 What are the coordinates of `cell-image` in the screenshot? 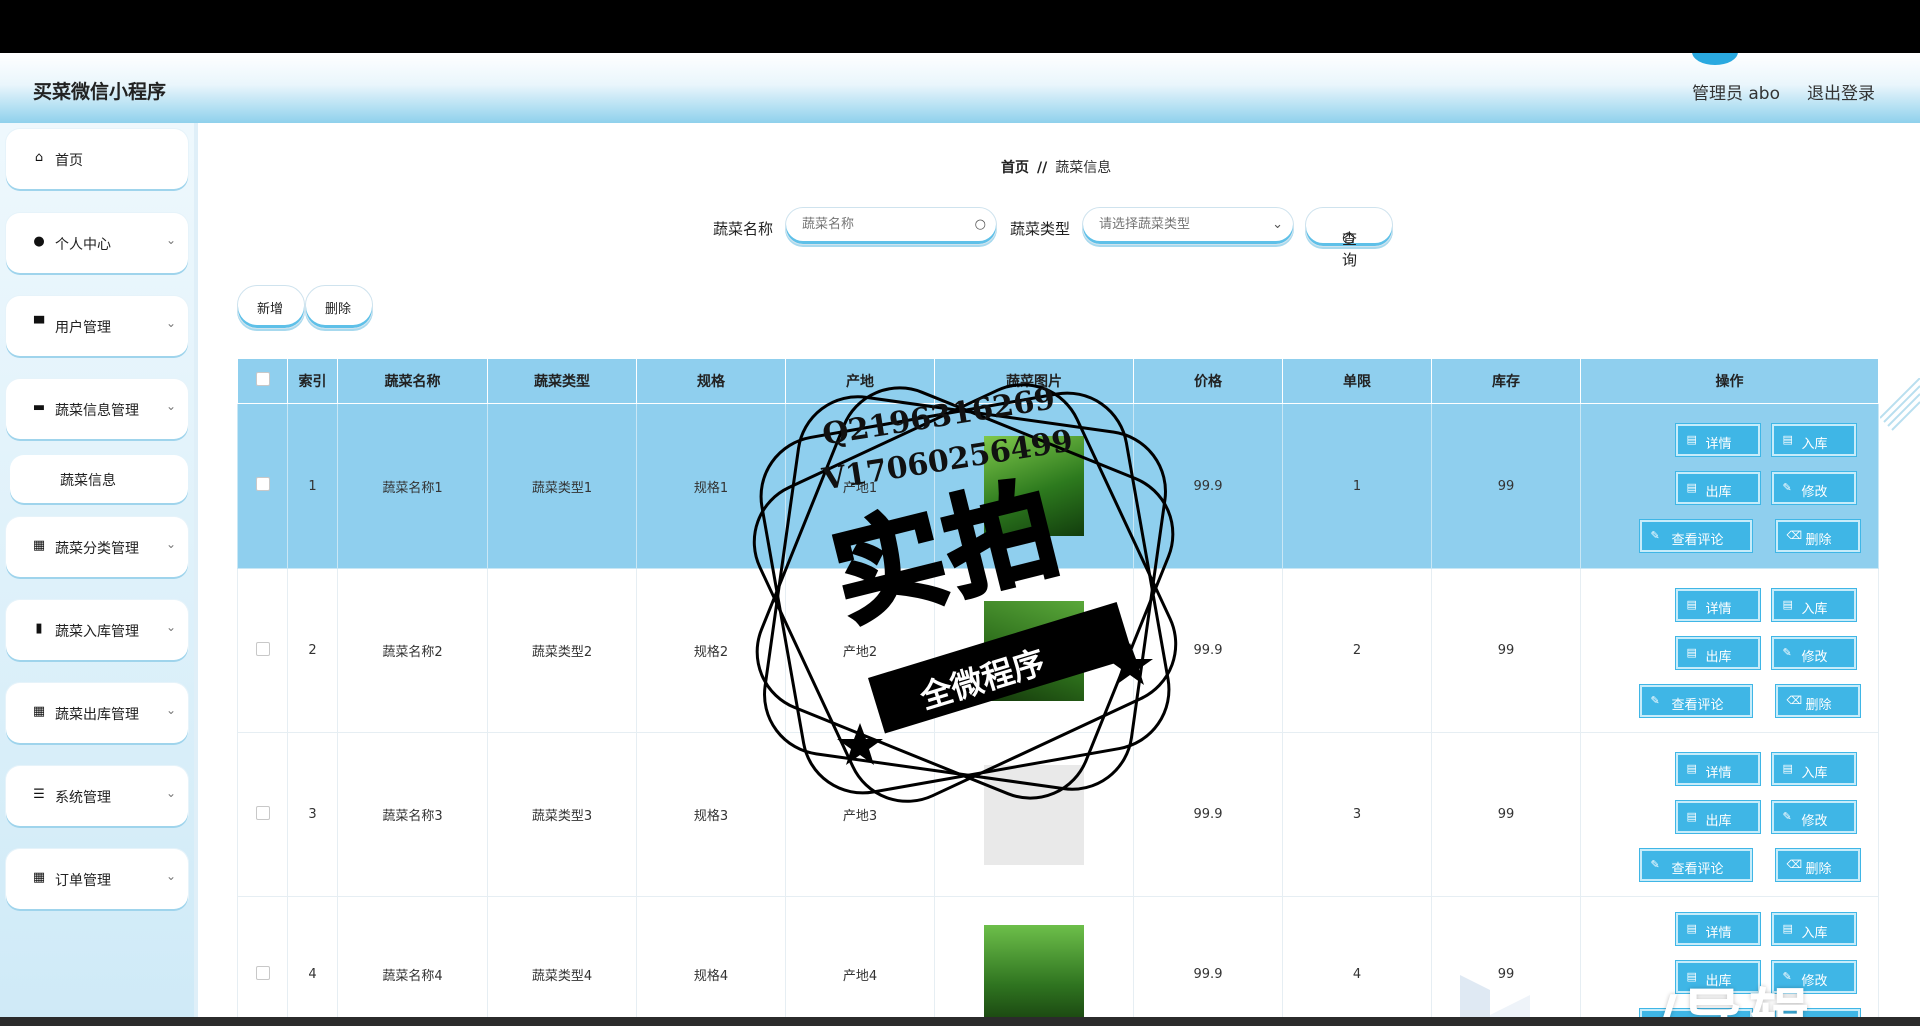 It's located at (1034, 956).